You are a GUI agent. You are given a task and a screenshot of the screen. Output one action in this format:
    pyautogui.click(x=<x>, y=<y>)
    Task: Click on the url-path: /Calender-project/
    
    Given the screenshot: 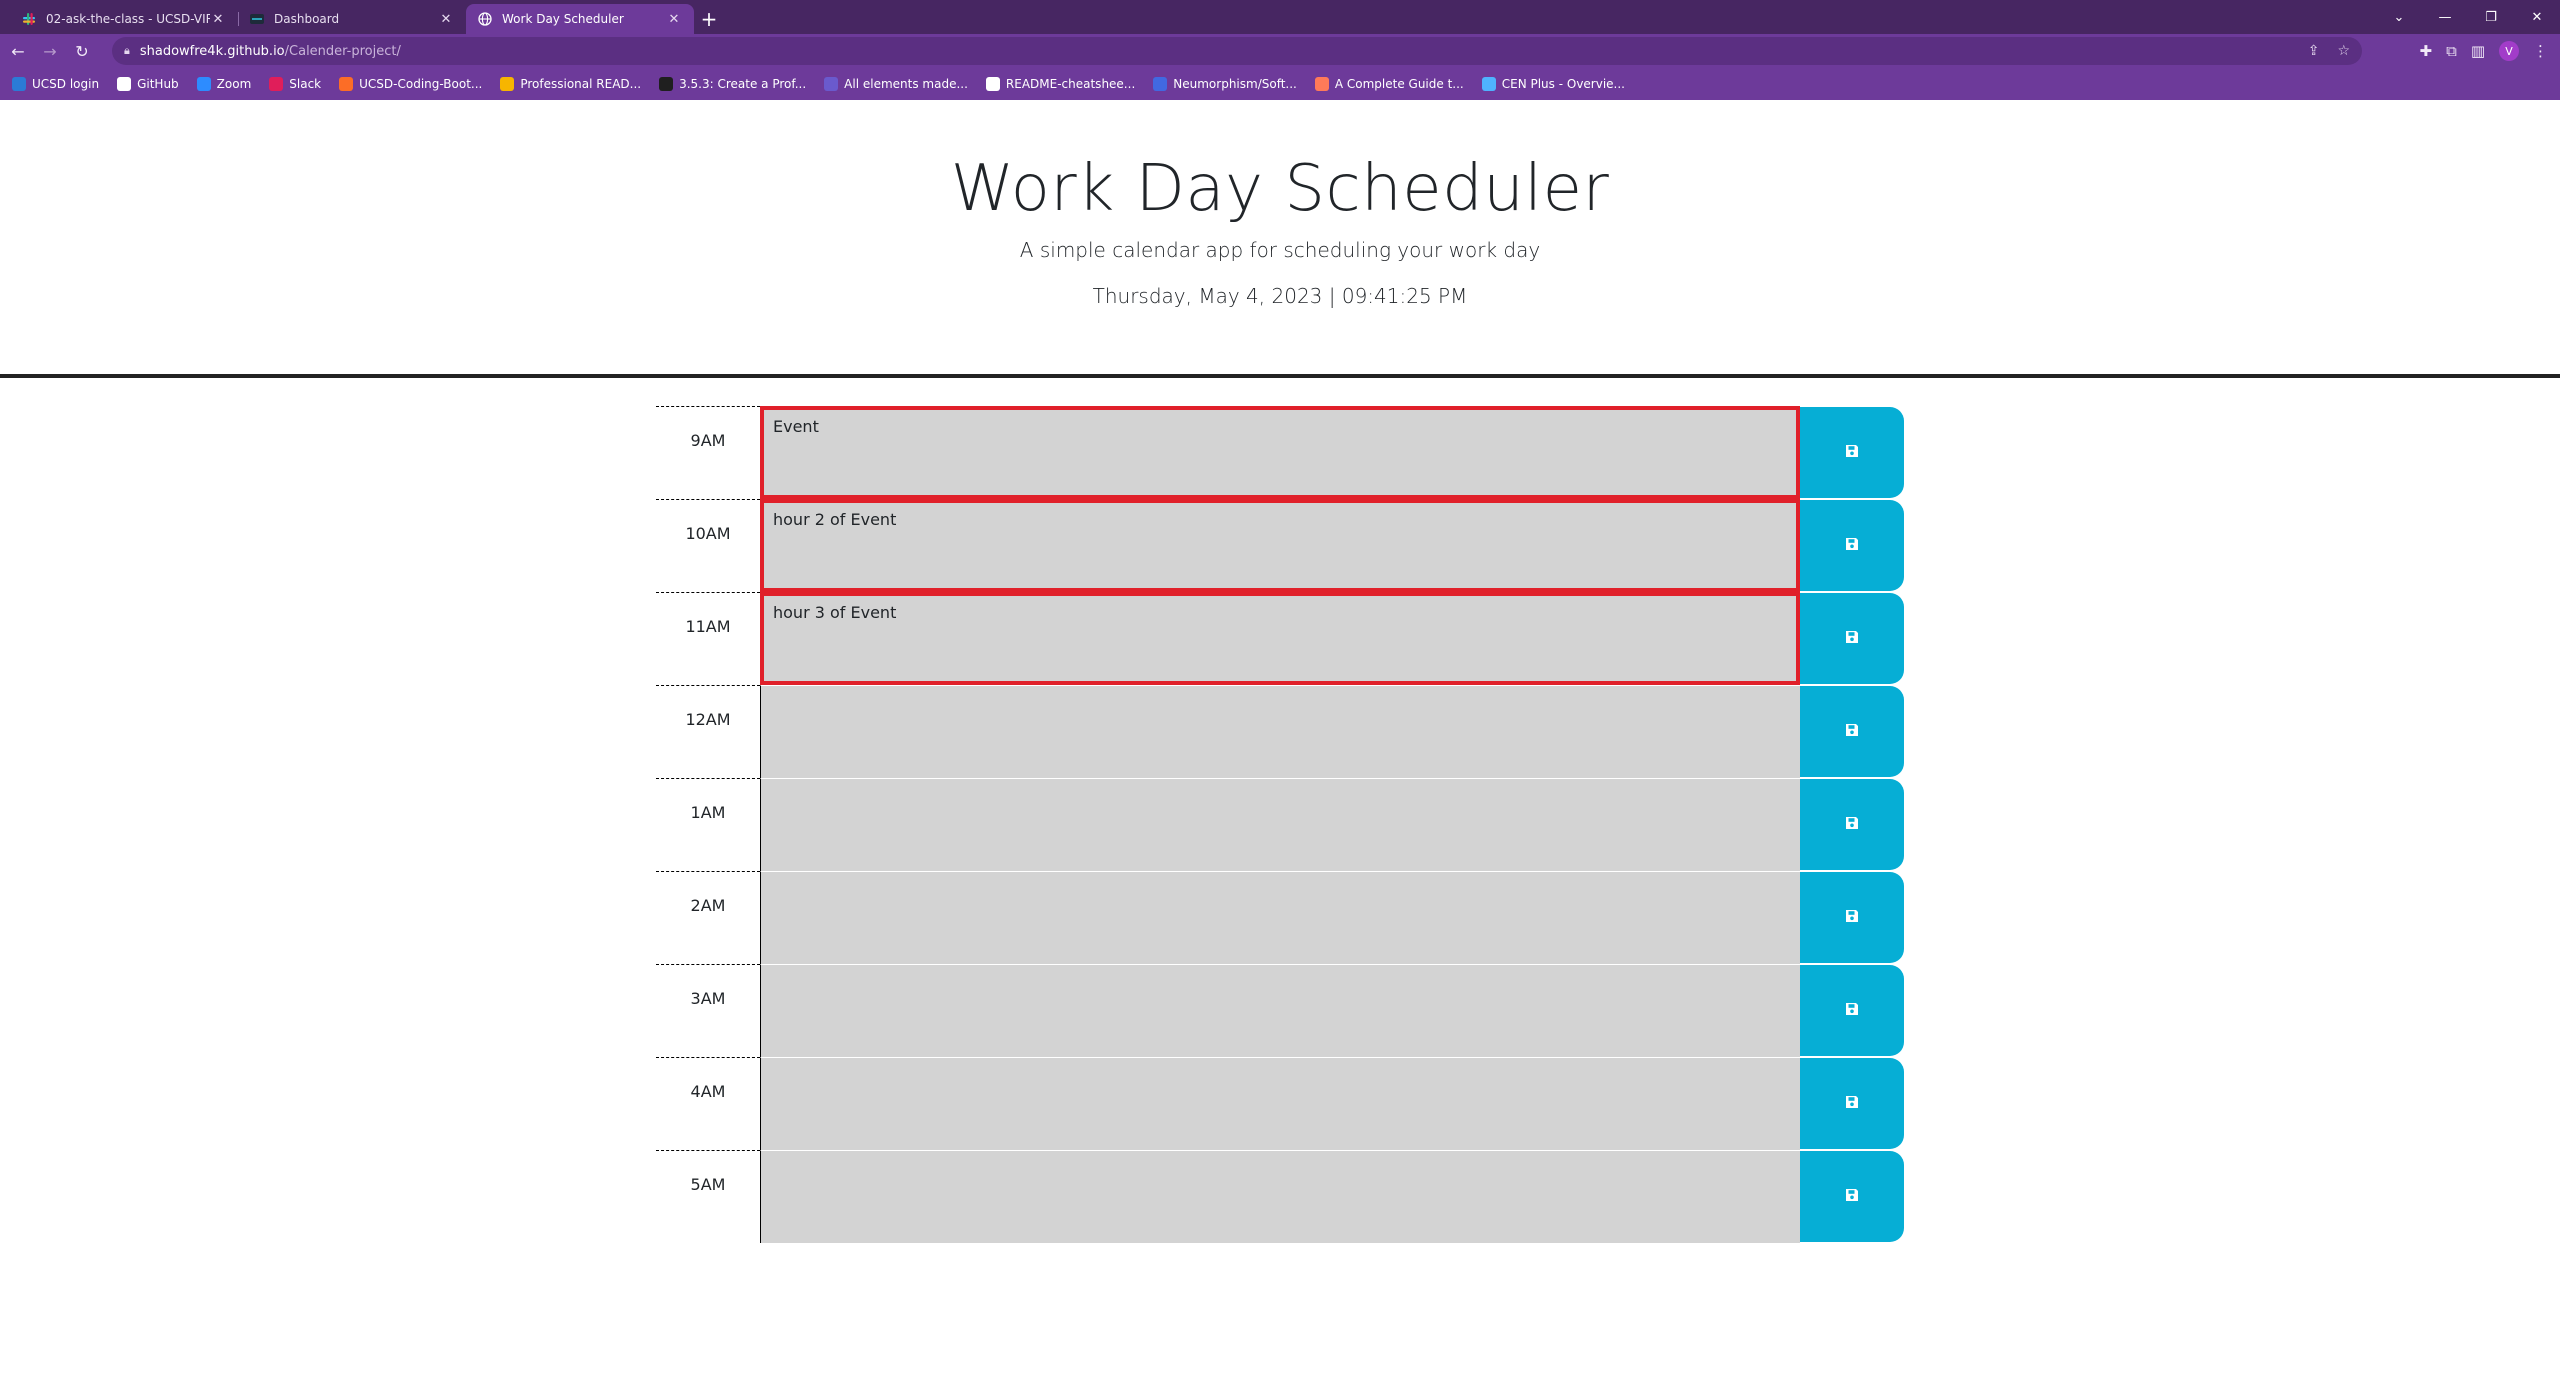 What is the action you would take?
    pyautogui.click(x=342, y=51)
    